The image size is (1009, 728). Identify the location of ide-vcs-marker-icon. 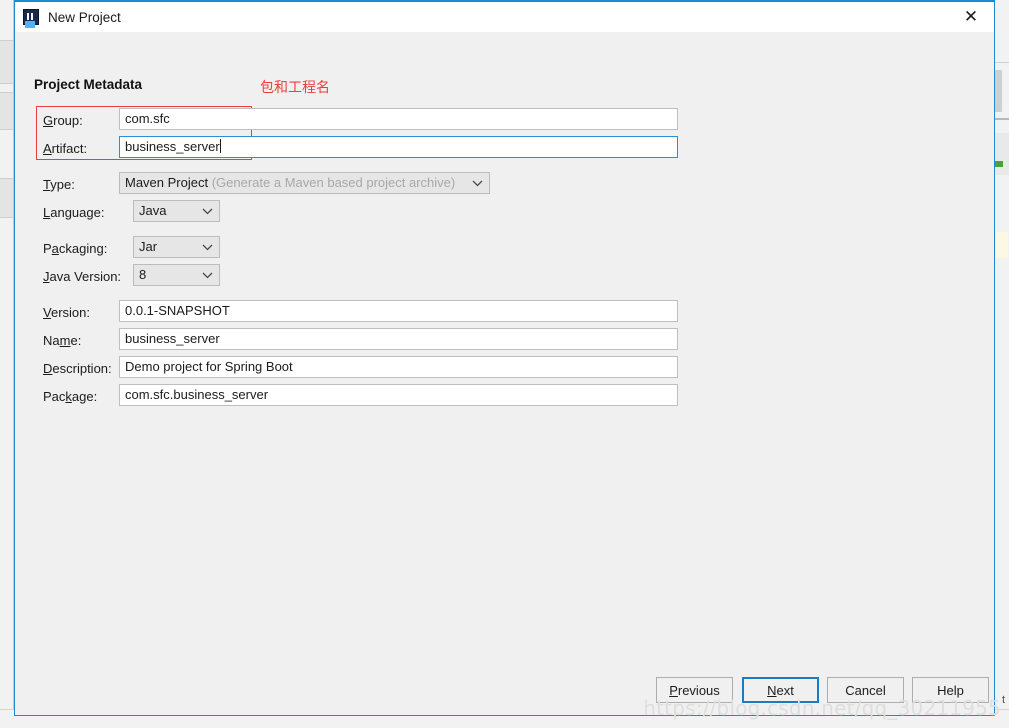
(998, 164).